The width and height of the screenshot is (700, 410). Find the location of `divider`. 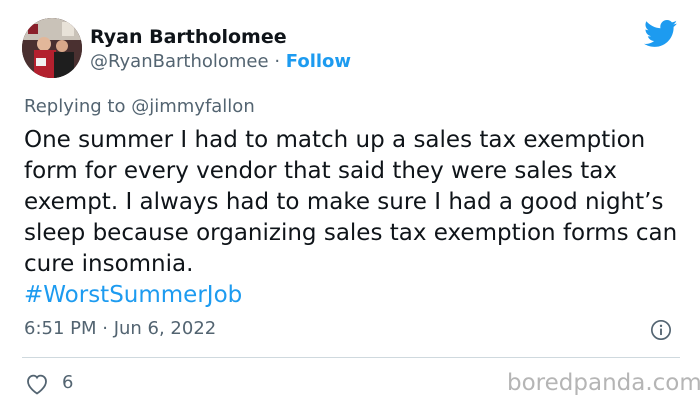

divider is located at coordinates (351, 357).